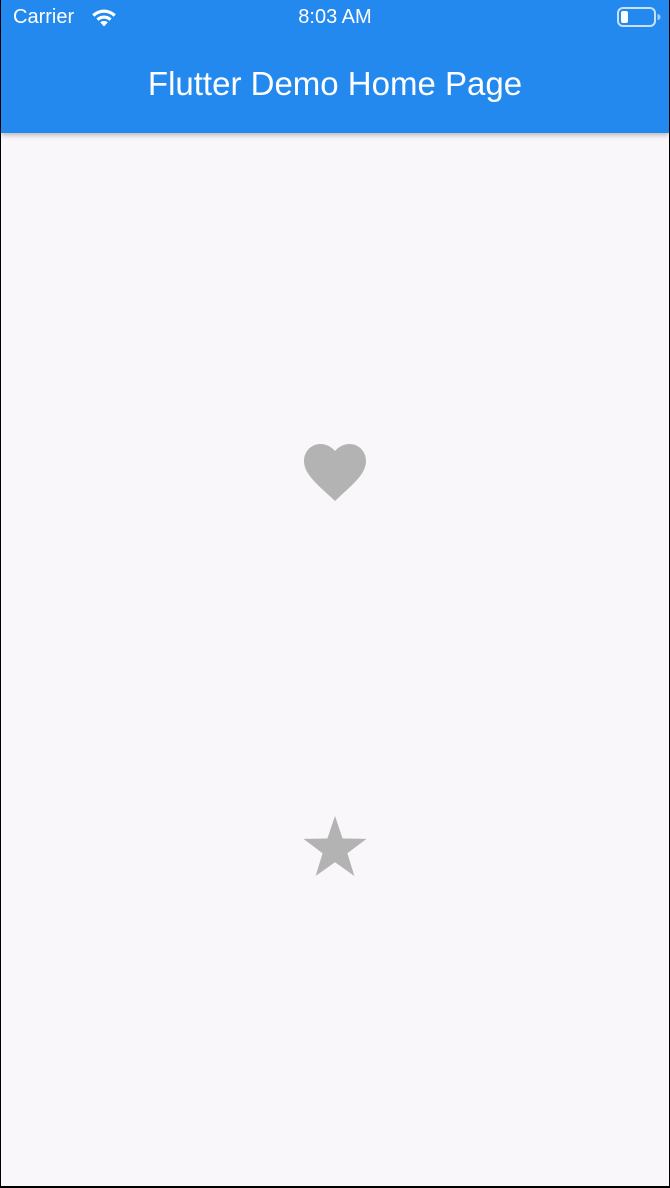  Describe the element at coordinates (335, 83) in the screenshot. I see `page-title: Flutter Demo Home Page` at that location.